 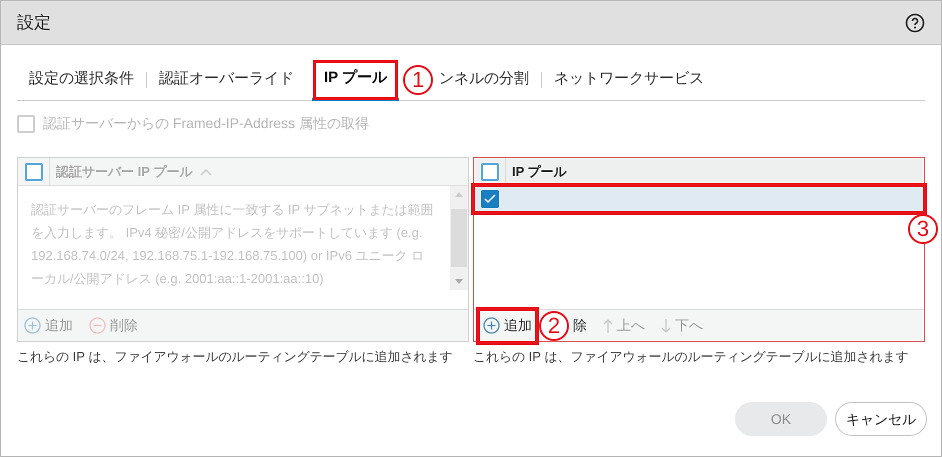 I want to click on callout-number: 1, so click(x=418, y=79).